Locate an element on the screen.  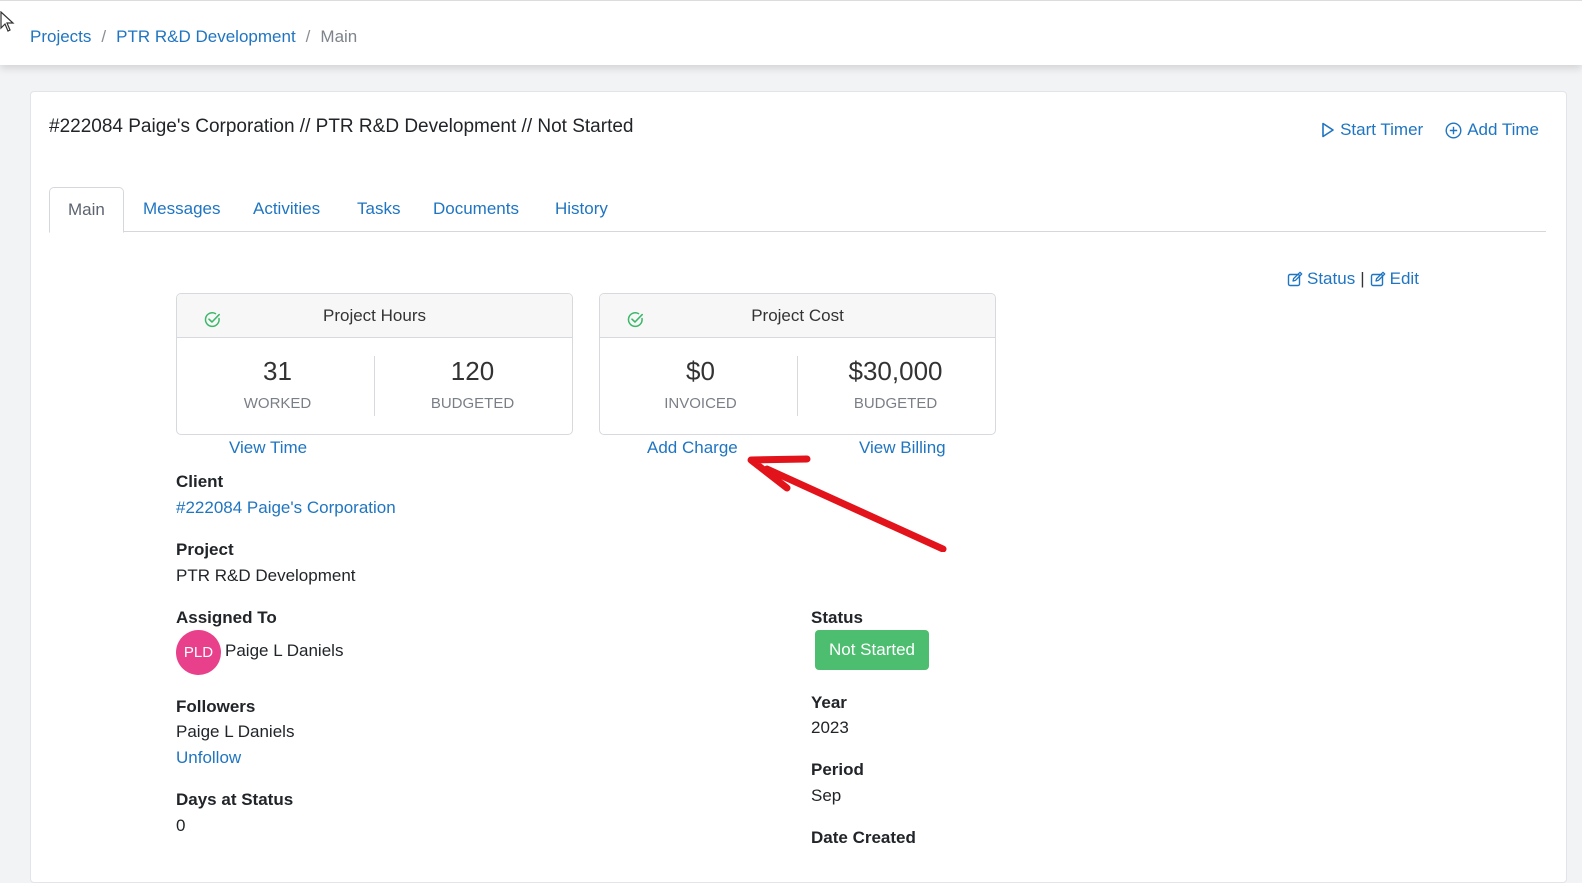
cost-budgeted: $30,000 BUDGETED is located at coordinates (895, 384).